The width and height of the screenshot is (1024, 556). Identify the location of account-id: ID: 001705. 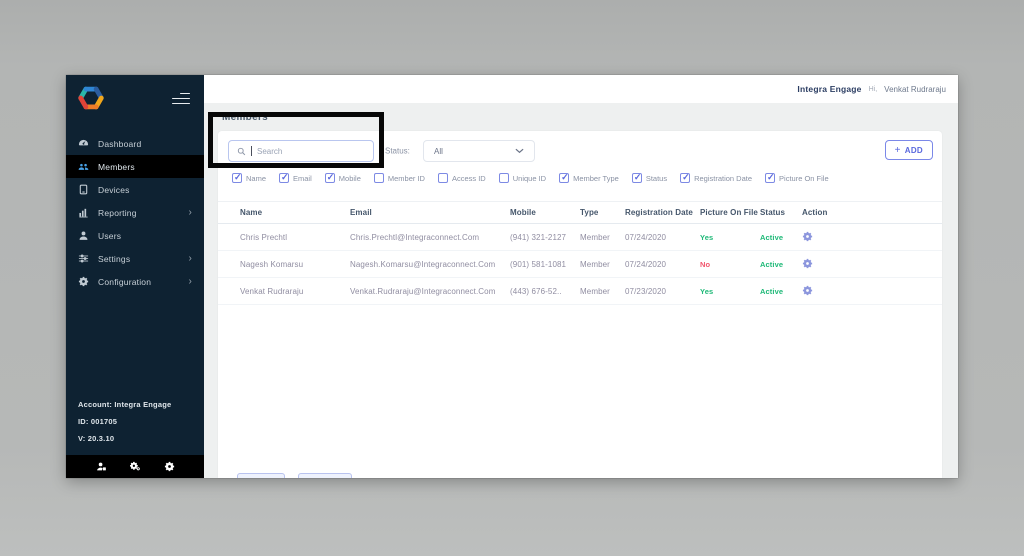
(98, 421).